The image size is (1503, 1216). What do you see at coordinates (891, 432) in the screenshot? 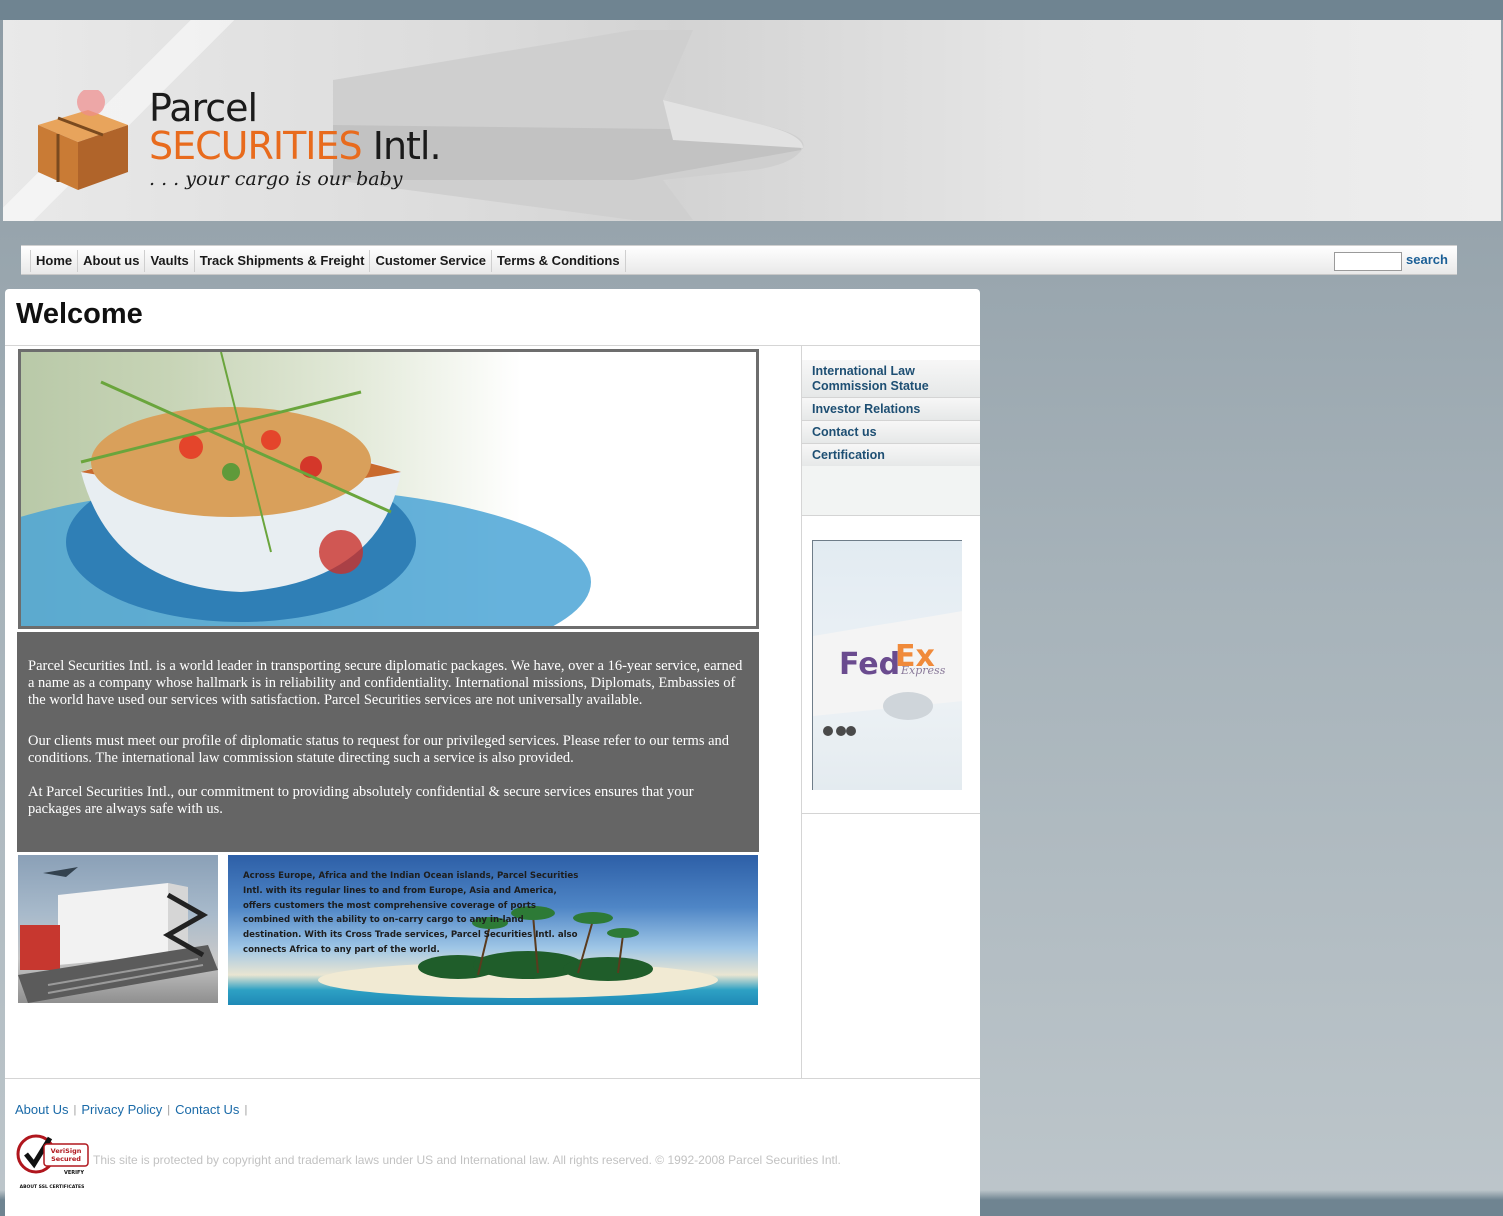
I see `sidebar-link-contact-us: Contact us` at bounding box center [891, 432].